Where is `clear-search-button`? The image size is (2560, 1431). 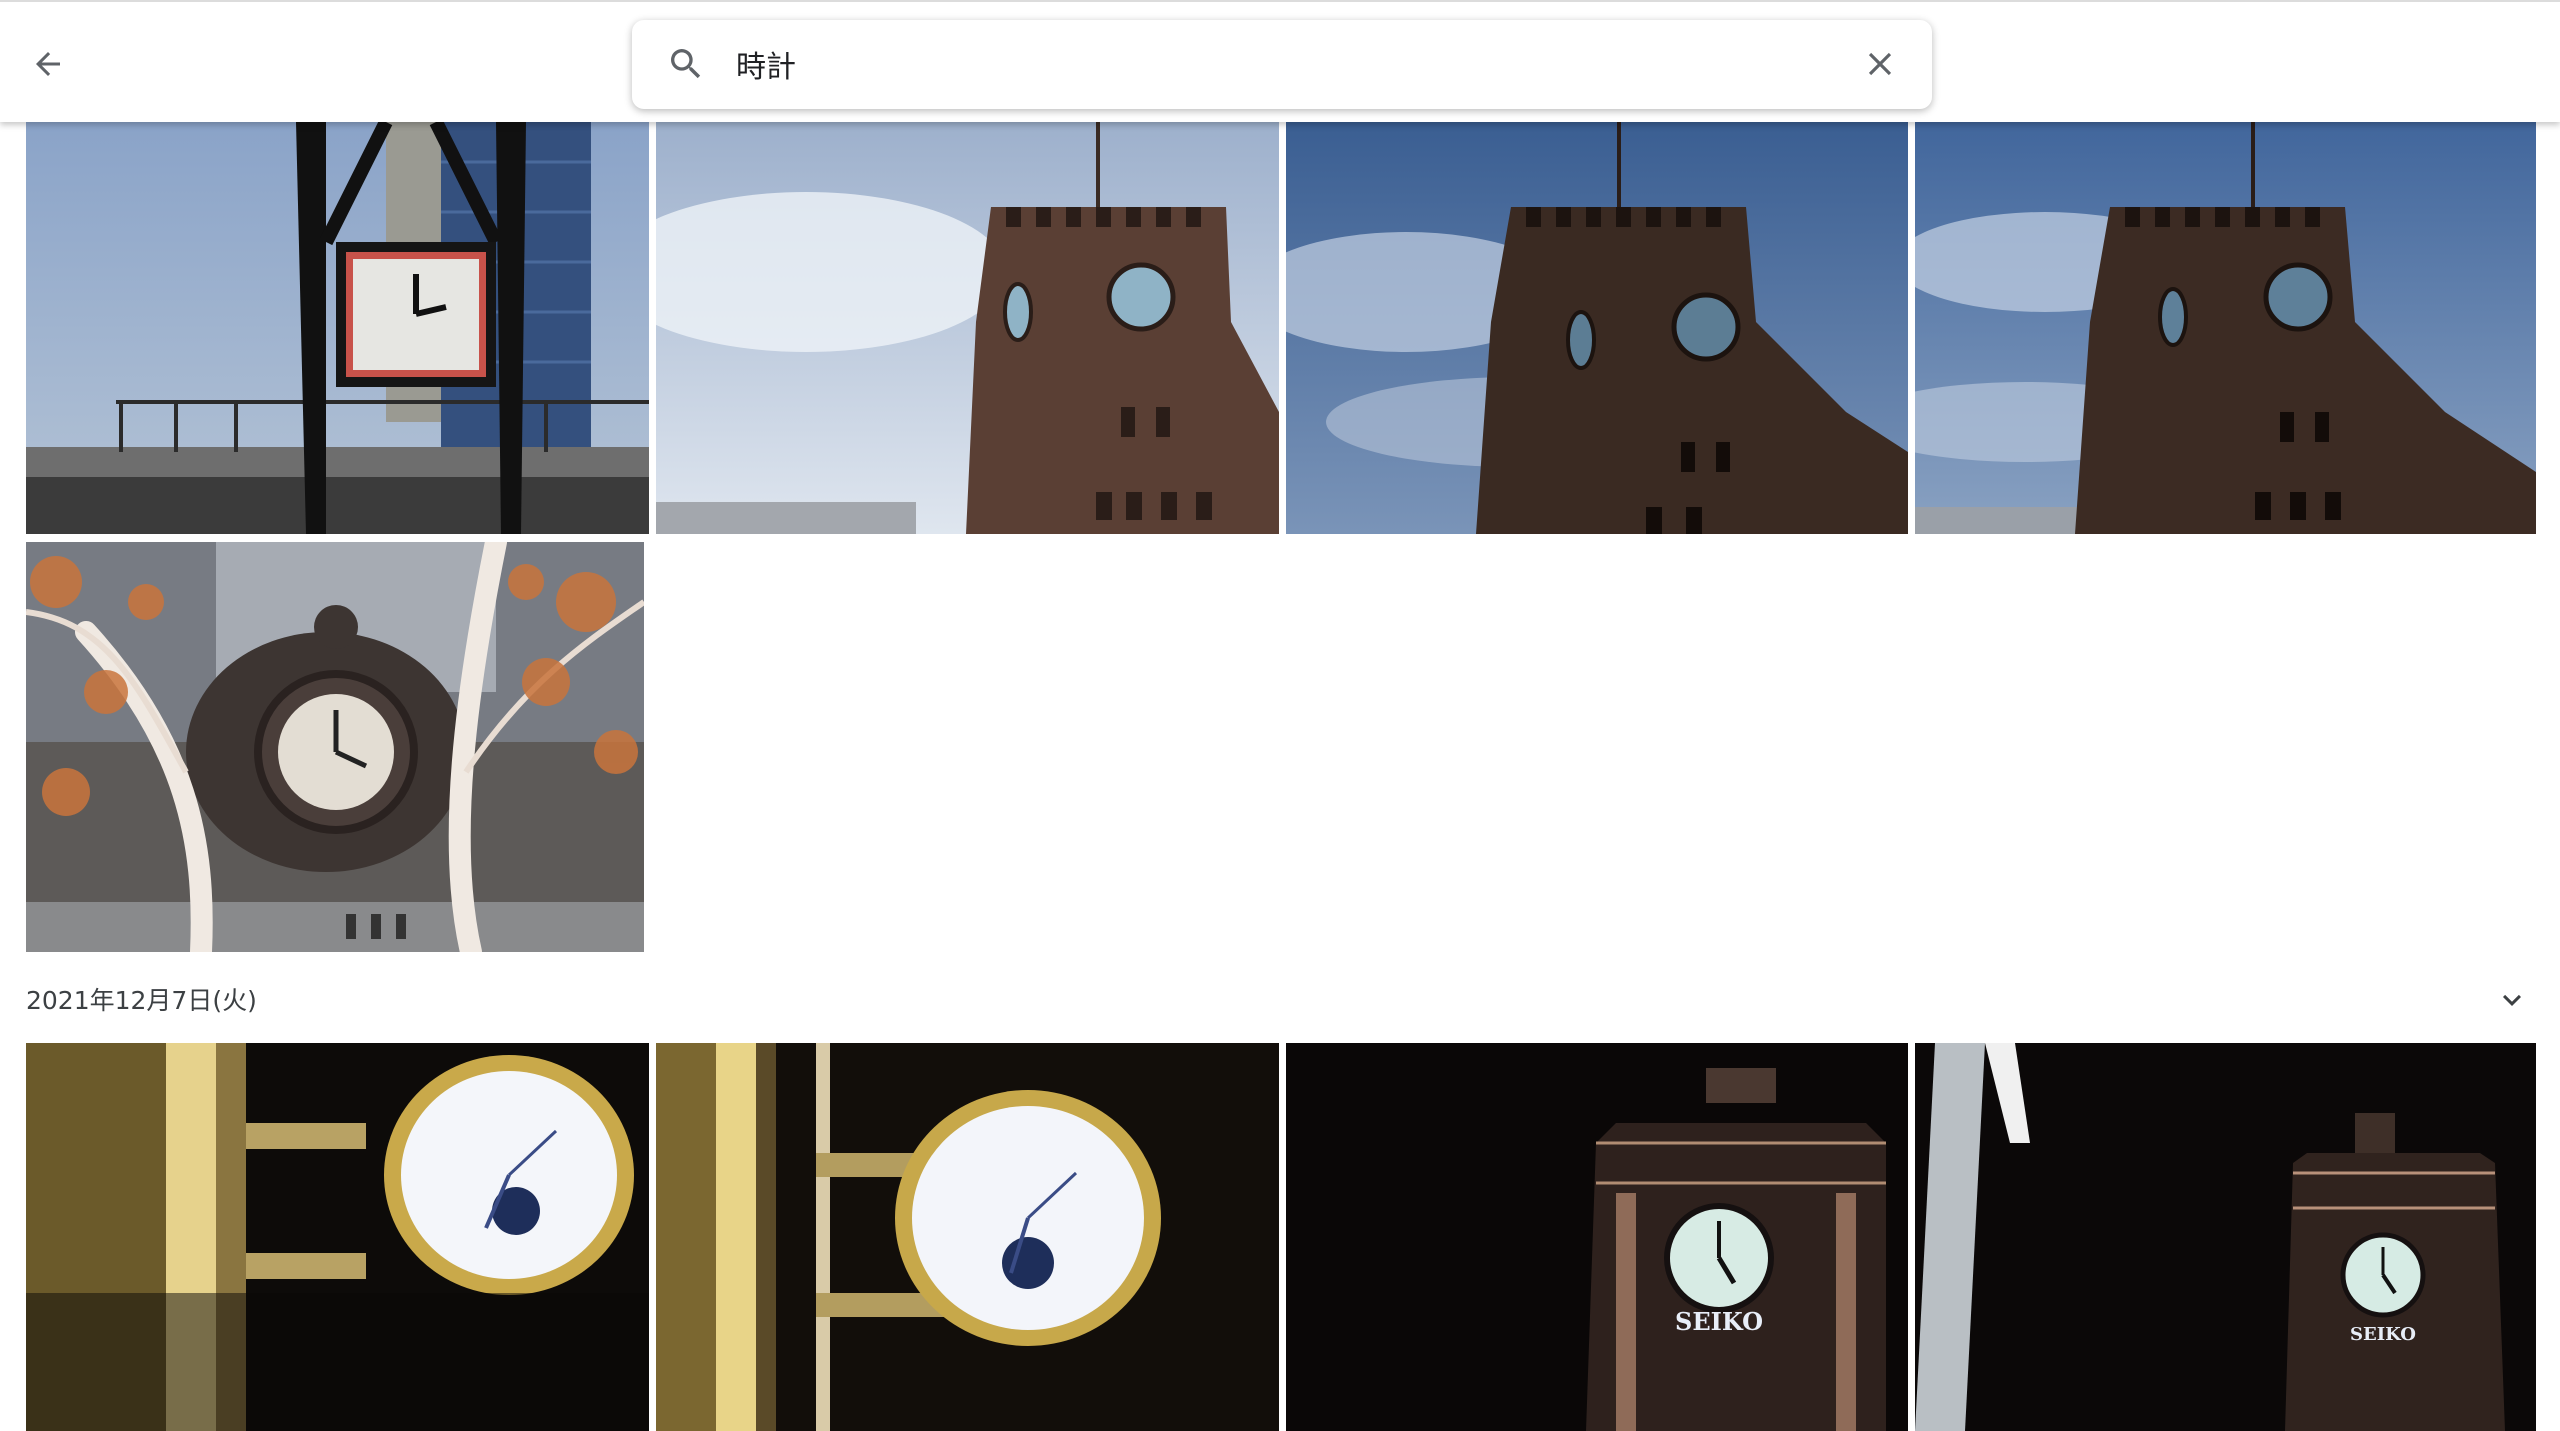 clear-search-button is located at coordinates (1880, 64).